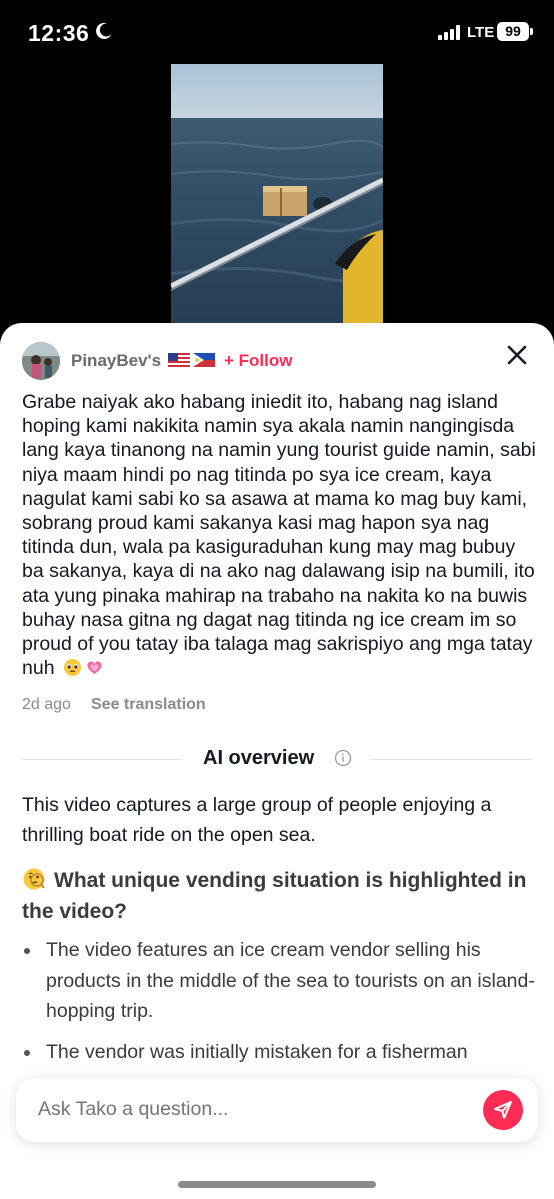  I want to click on ai-overview-title: AI overview, so click(259, 758).